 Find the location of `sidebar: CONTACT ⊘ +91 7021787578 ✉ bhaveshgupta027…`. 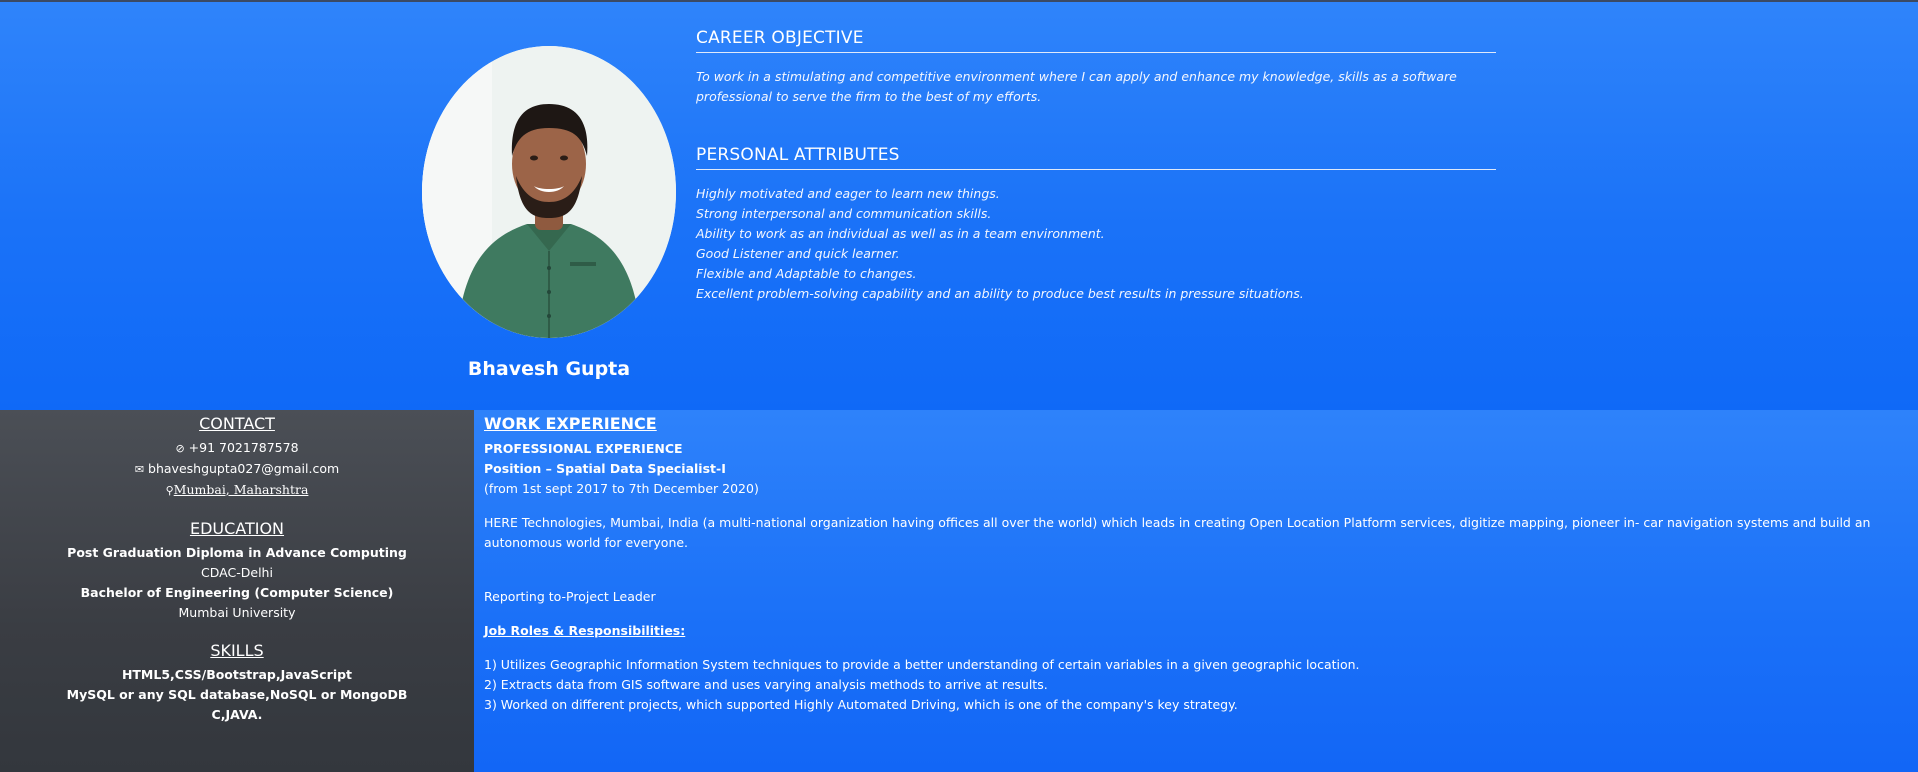

sidebar: CONTACT ⊘ +91 7021787578 ✉ bhaveshgupta027… is located at coordinates (237, 591).